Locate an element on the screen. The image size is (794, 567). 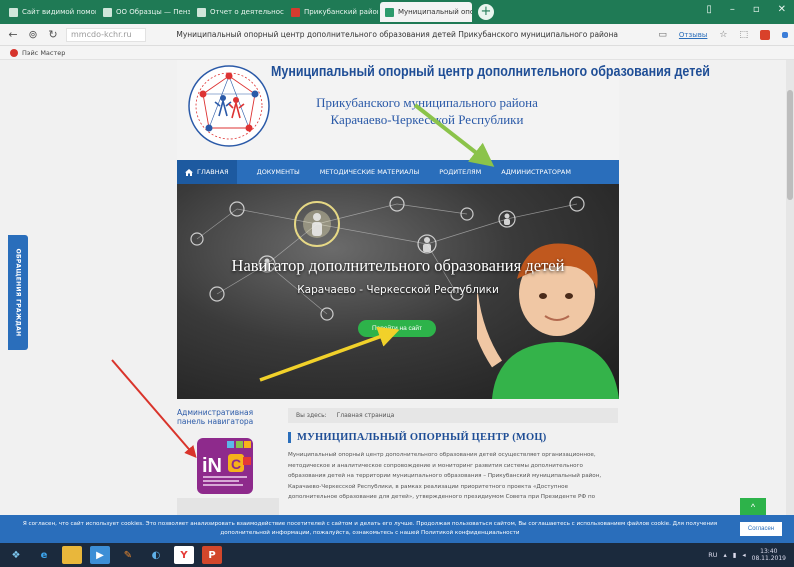
bookmark-favicon-icon is located at coordinates (14, 52).